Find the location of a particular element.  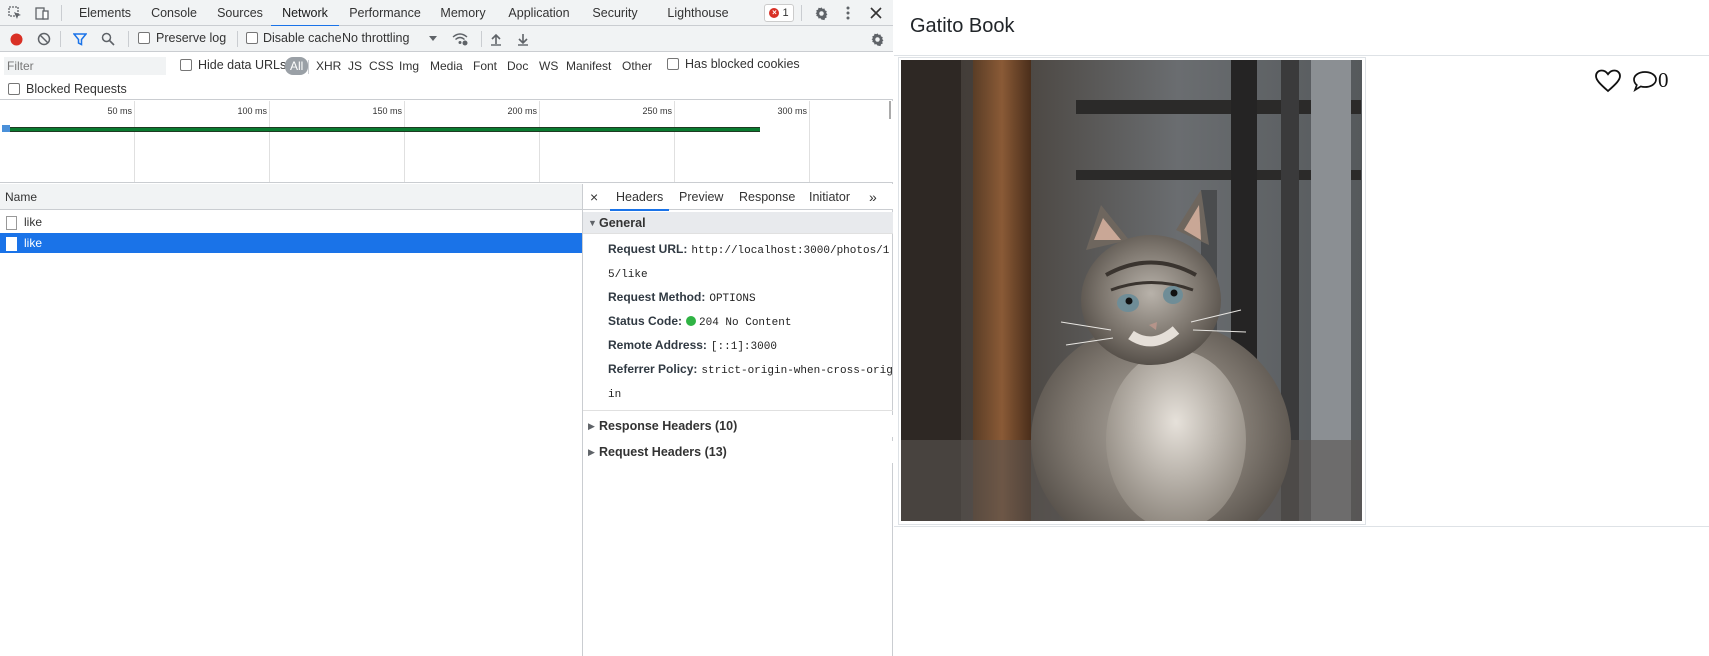

heart-icon is located at coordinates (1608, 80).